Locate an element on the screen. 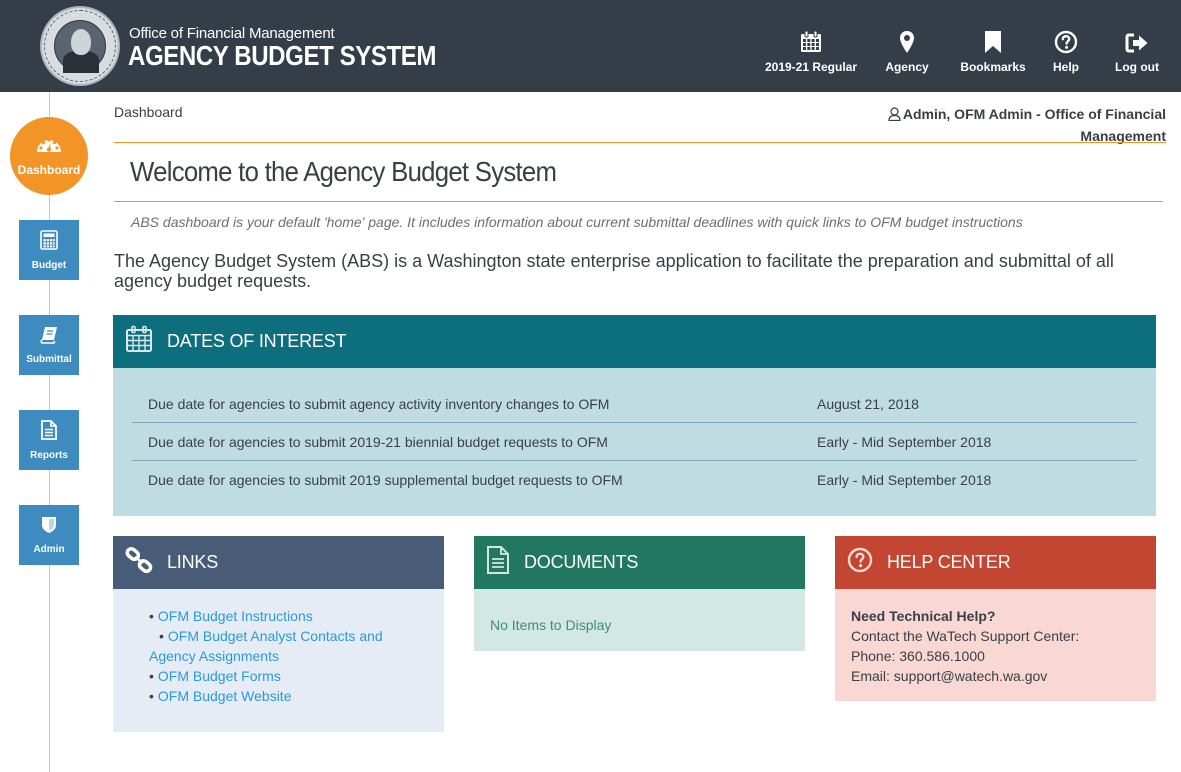 The width and height of the screenshot is (1181, 772). sidebar-item-submittal-label: Submittal is located at coordinates (49, 359).